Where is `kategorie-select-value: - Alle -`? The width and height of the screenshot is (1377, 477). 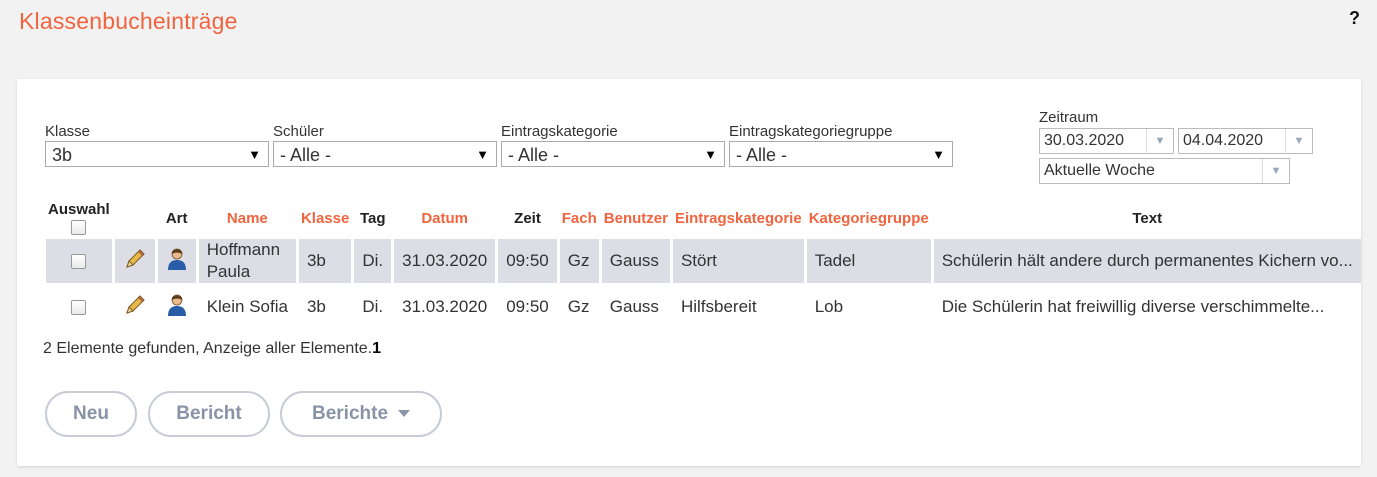
kategorie-select-value: - Alle - is located at coordinates (534, 155).